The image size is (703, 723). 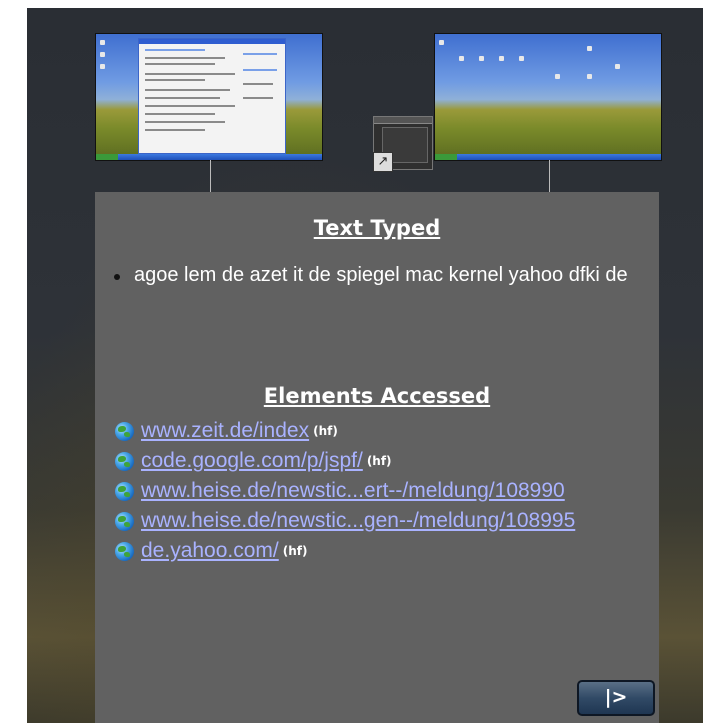 What do you see at coordinates (377, 228) in the screenshot?
I see `text-typed-heading: Text Typed` at bounding box center [377, 228].